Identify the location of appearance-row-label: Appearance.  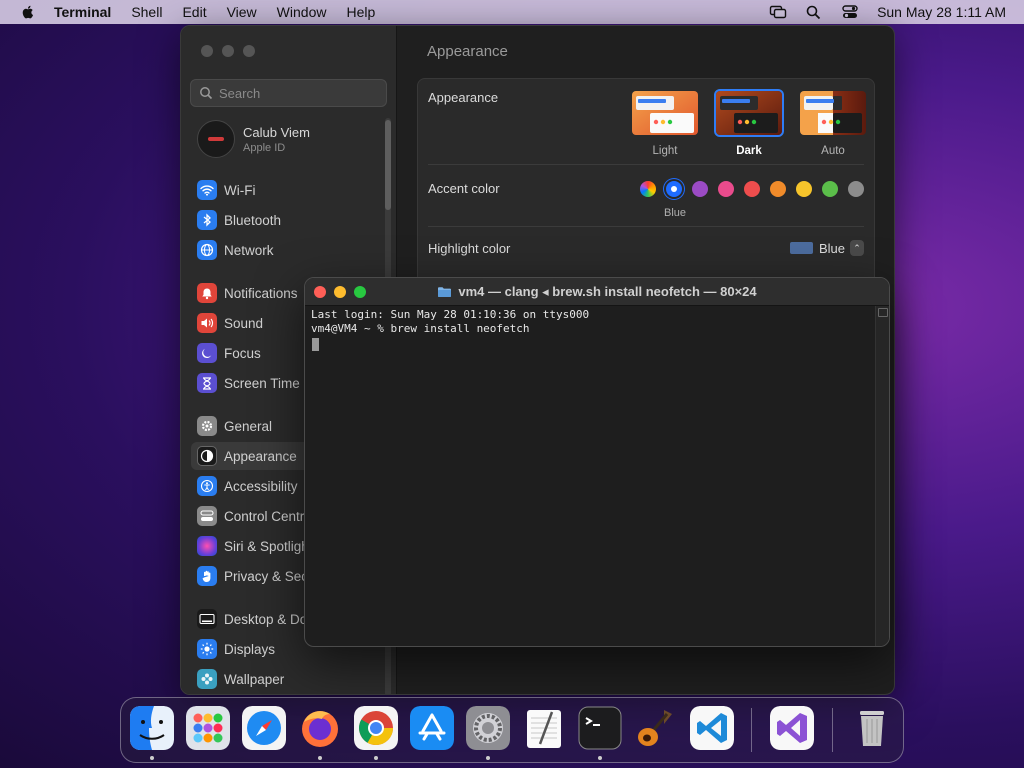
(463, 97).